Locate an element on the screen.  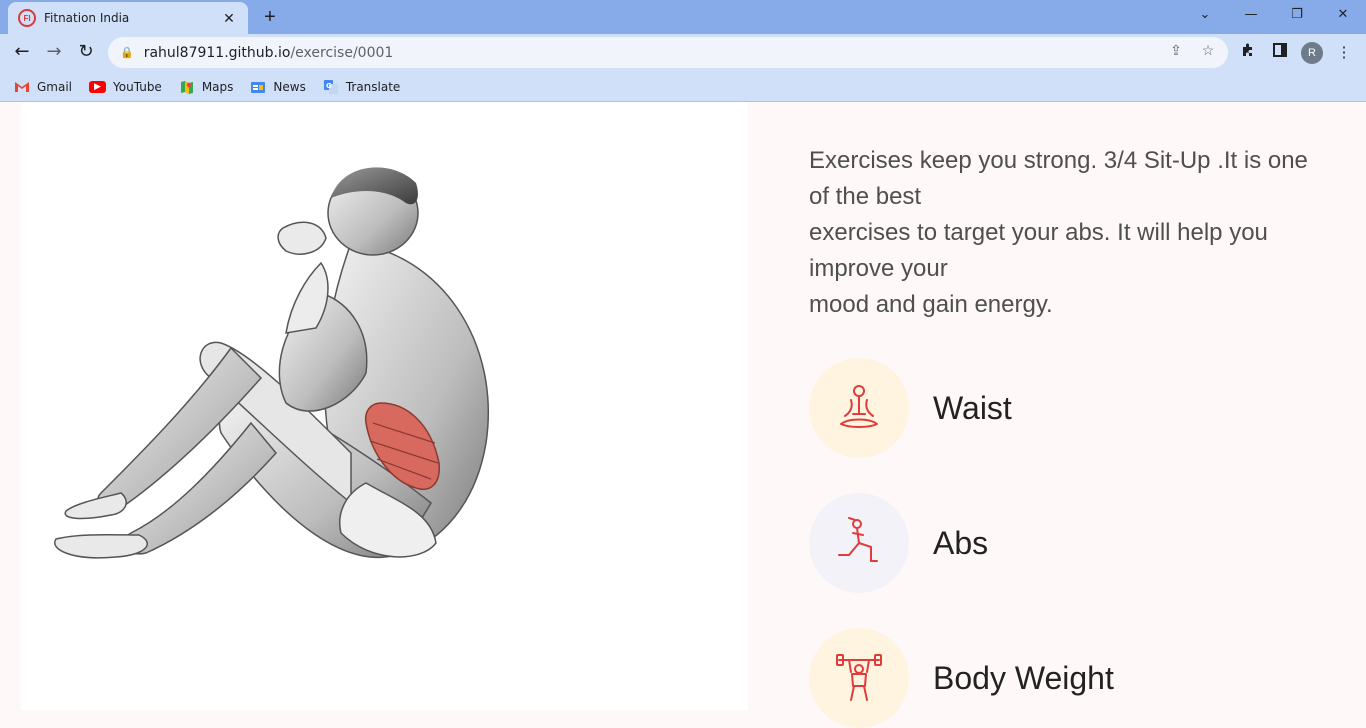
meditation-icon is located at coordinates (859, 406).